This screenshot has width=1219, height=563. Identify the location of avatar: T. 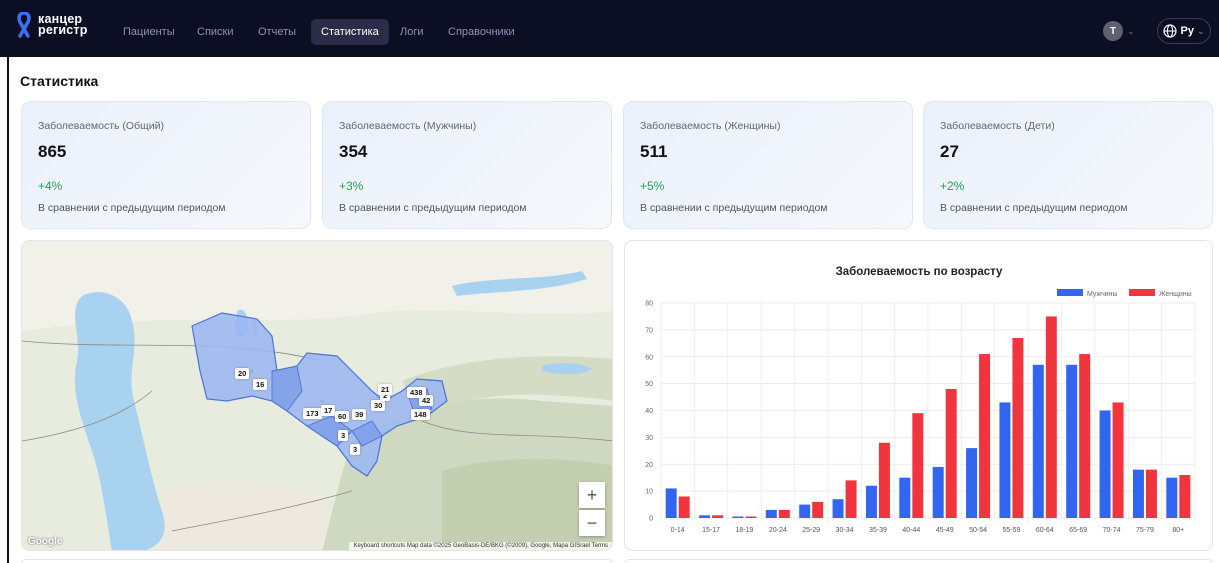
(1113, 31).